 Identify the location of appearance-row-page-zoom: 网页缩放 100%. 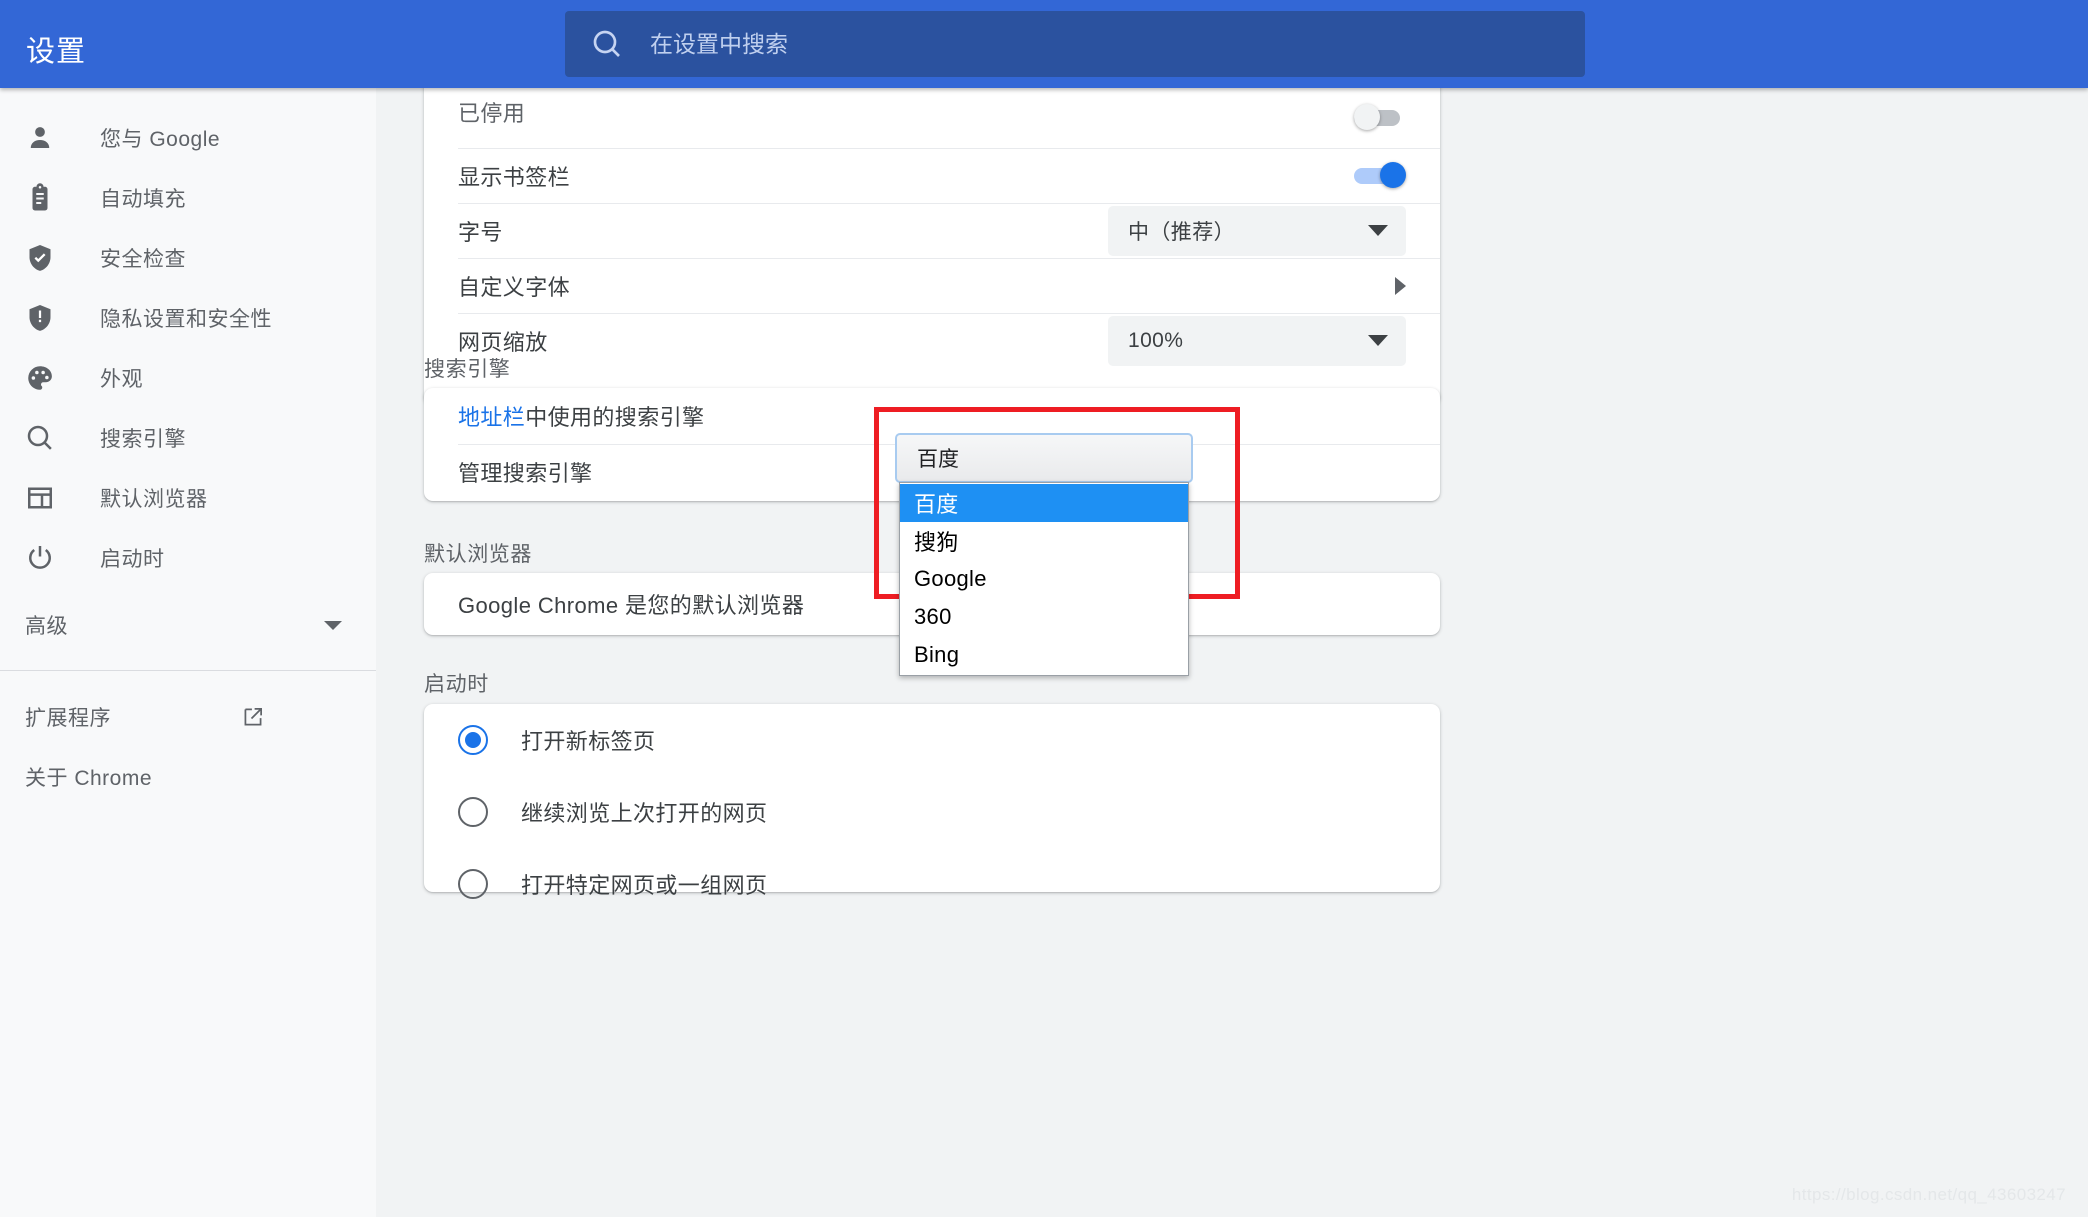
(932, 340).